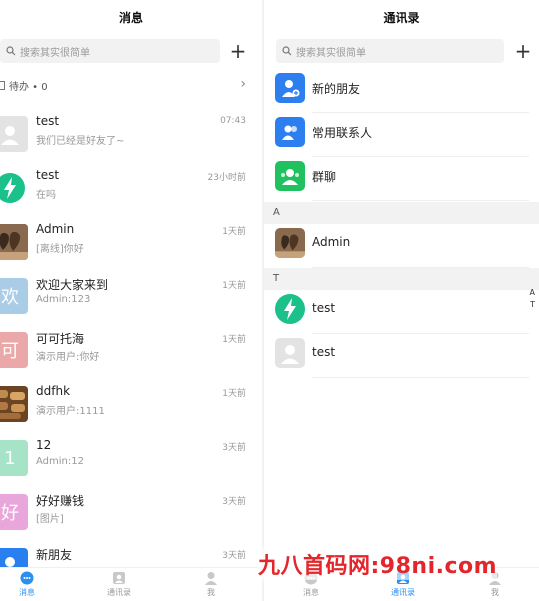 Image resolution: width=539 pixels, height=601 pixels. I want to click on conversation-time: 07:43, so click(233, 121).